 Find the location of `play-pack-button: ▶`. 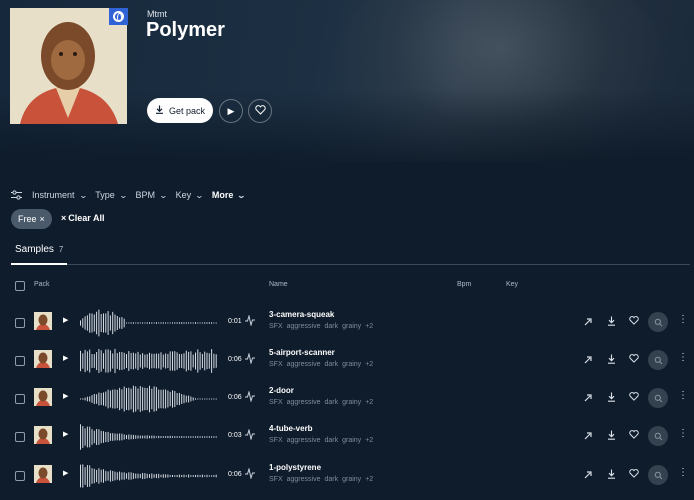

play-pack-button: ▶ is located at coordinates (231, 111).